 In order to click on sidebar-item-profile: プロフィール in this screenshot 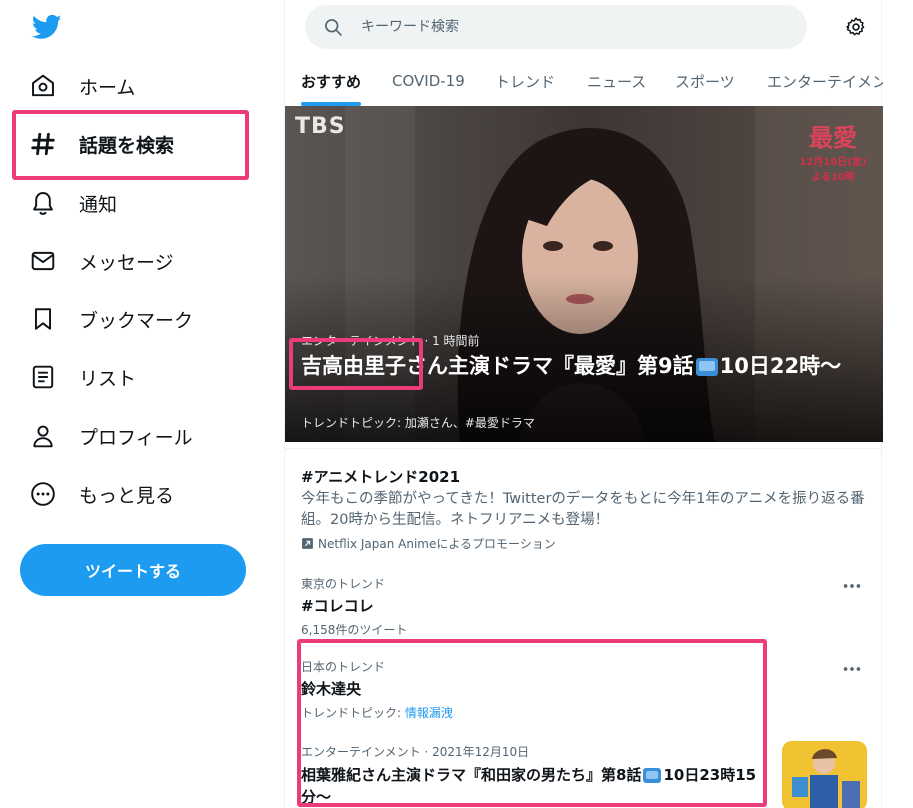, I will do `click(110, 436)`.